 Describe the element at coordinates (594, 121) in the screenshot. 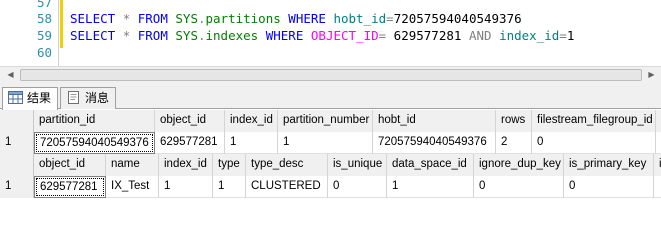

I see `column-header: filestream_filegroup_id` at that location.